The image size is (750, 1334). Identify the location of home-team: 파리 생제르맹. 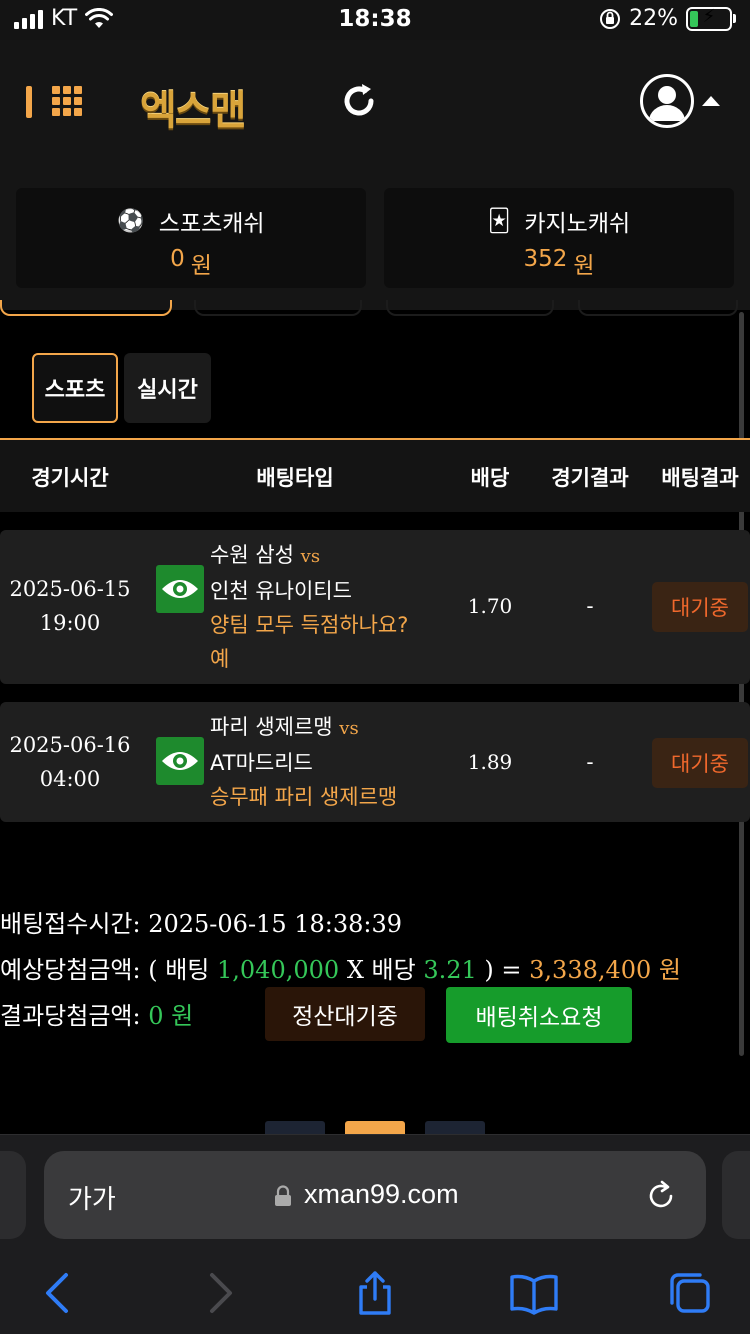
(271, 727).